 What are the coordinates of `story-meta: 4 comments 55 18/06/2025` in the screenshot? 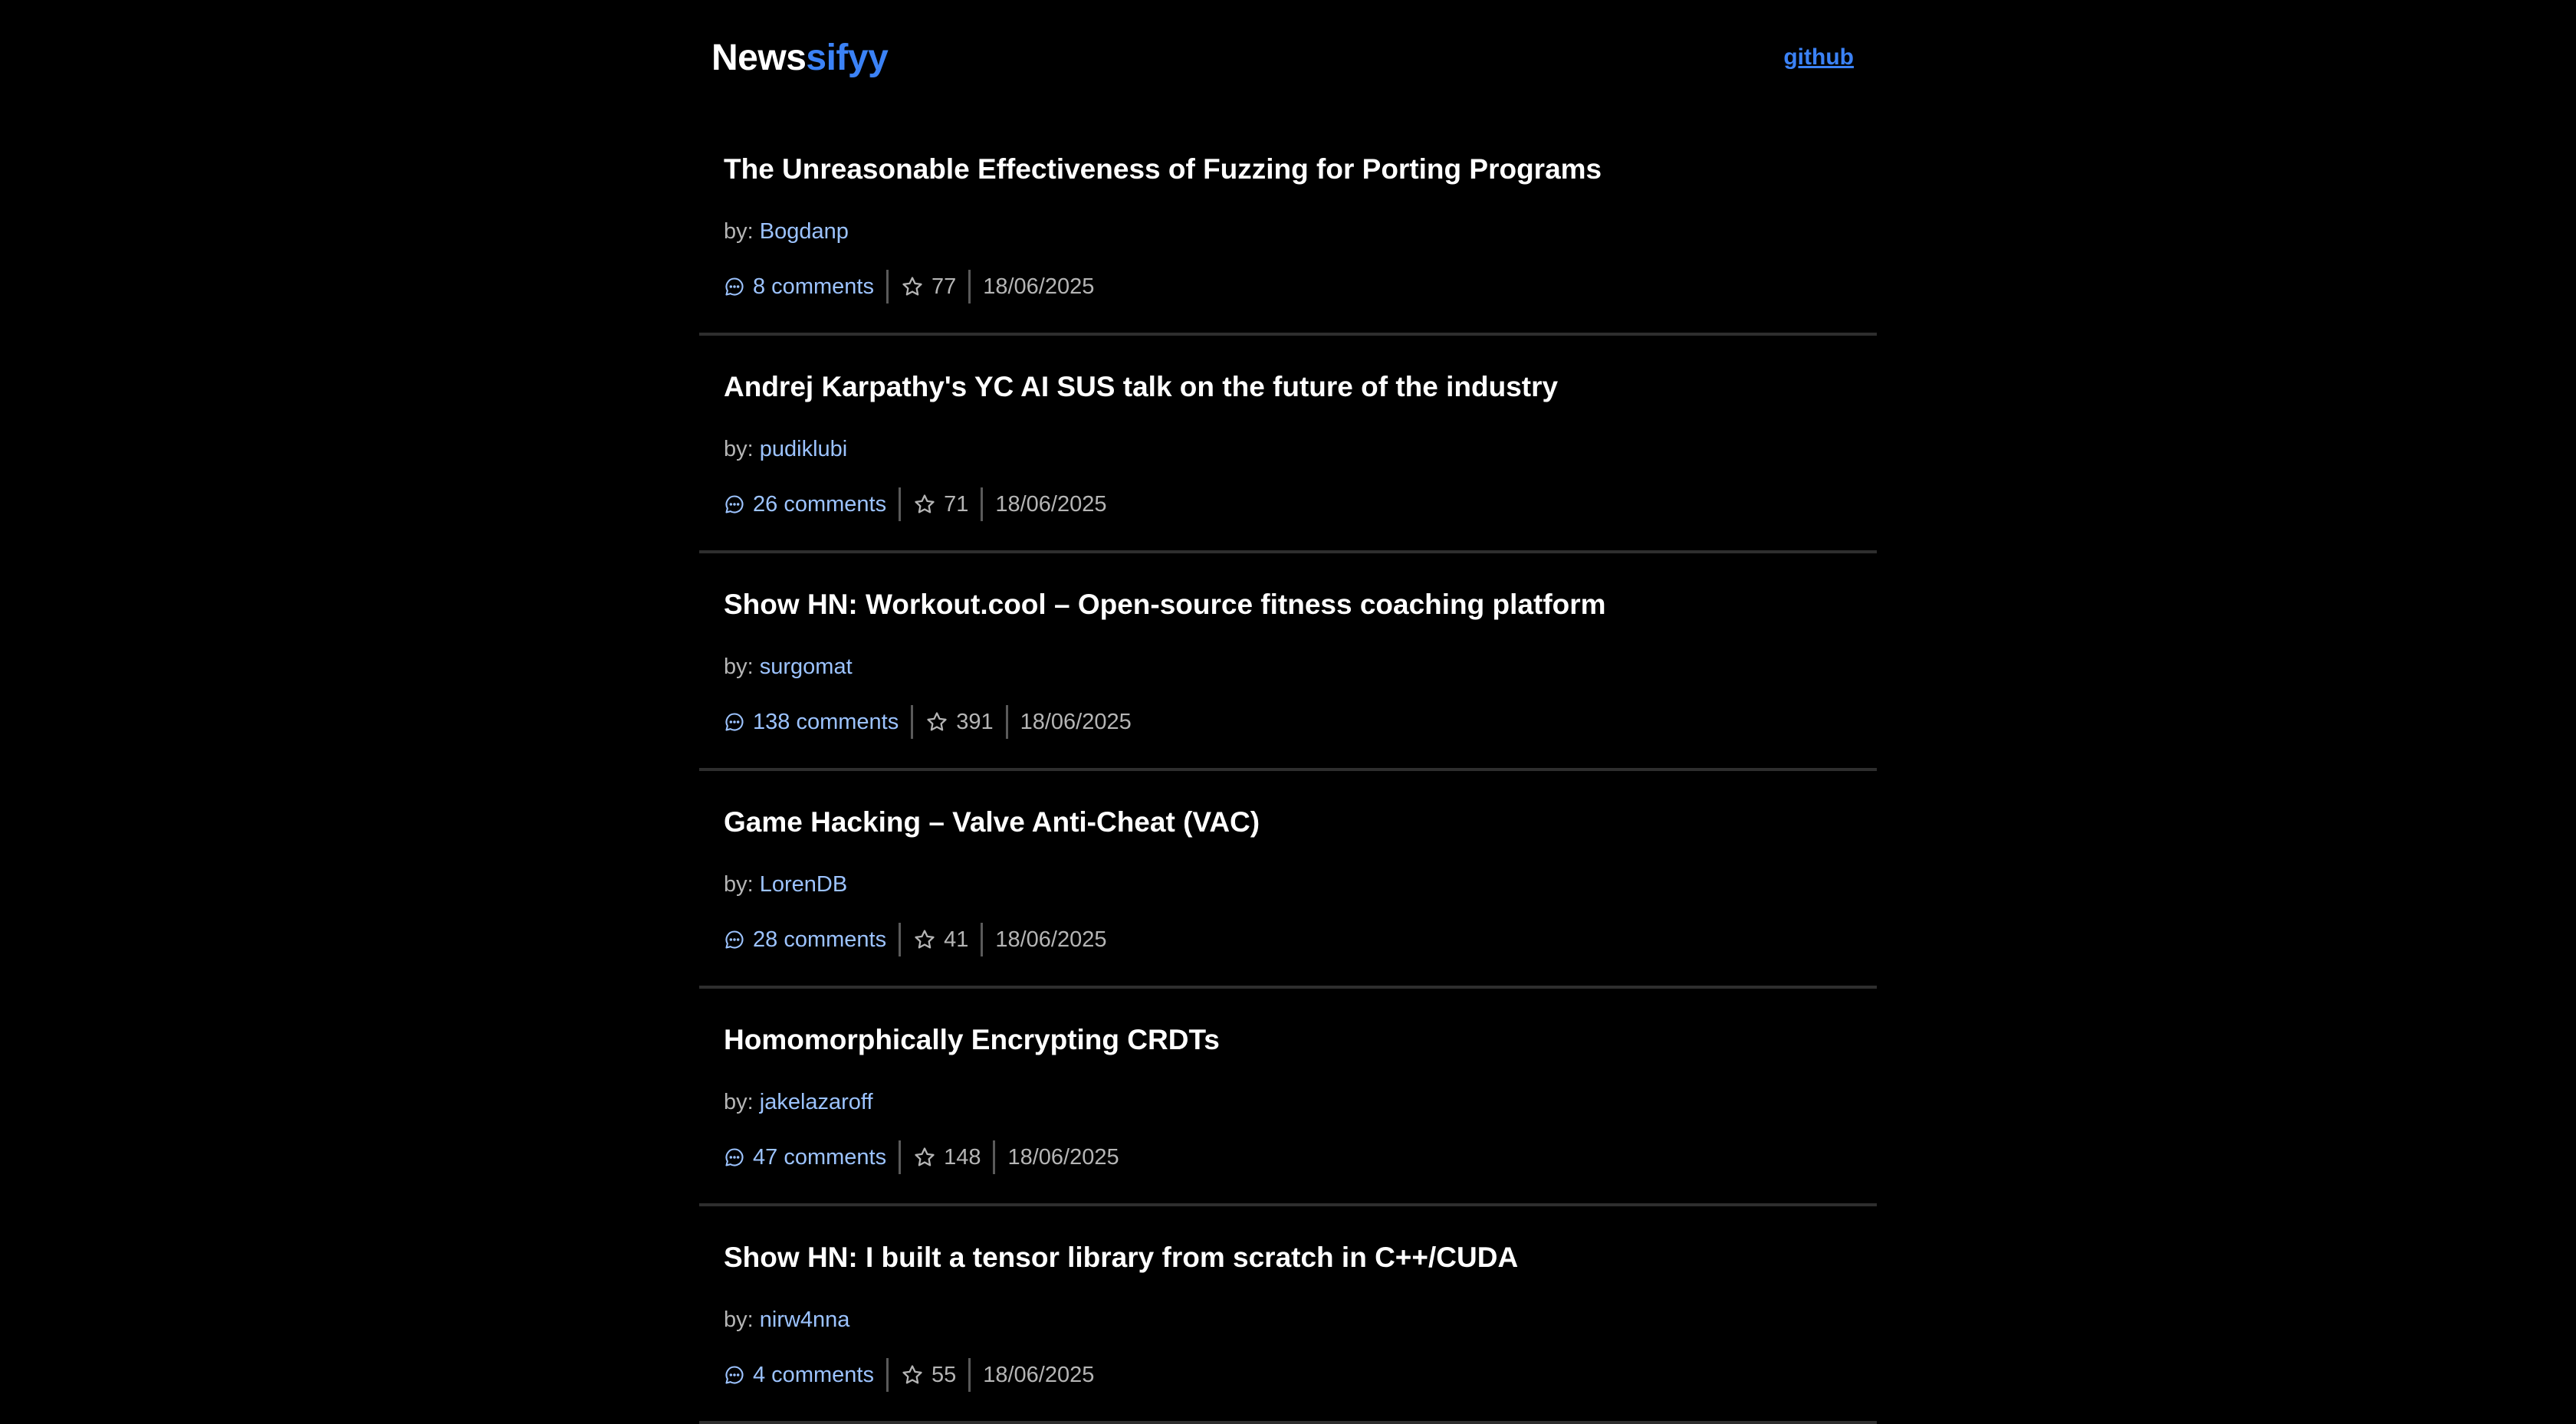 It's located at (909, 1375).